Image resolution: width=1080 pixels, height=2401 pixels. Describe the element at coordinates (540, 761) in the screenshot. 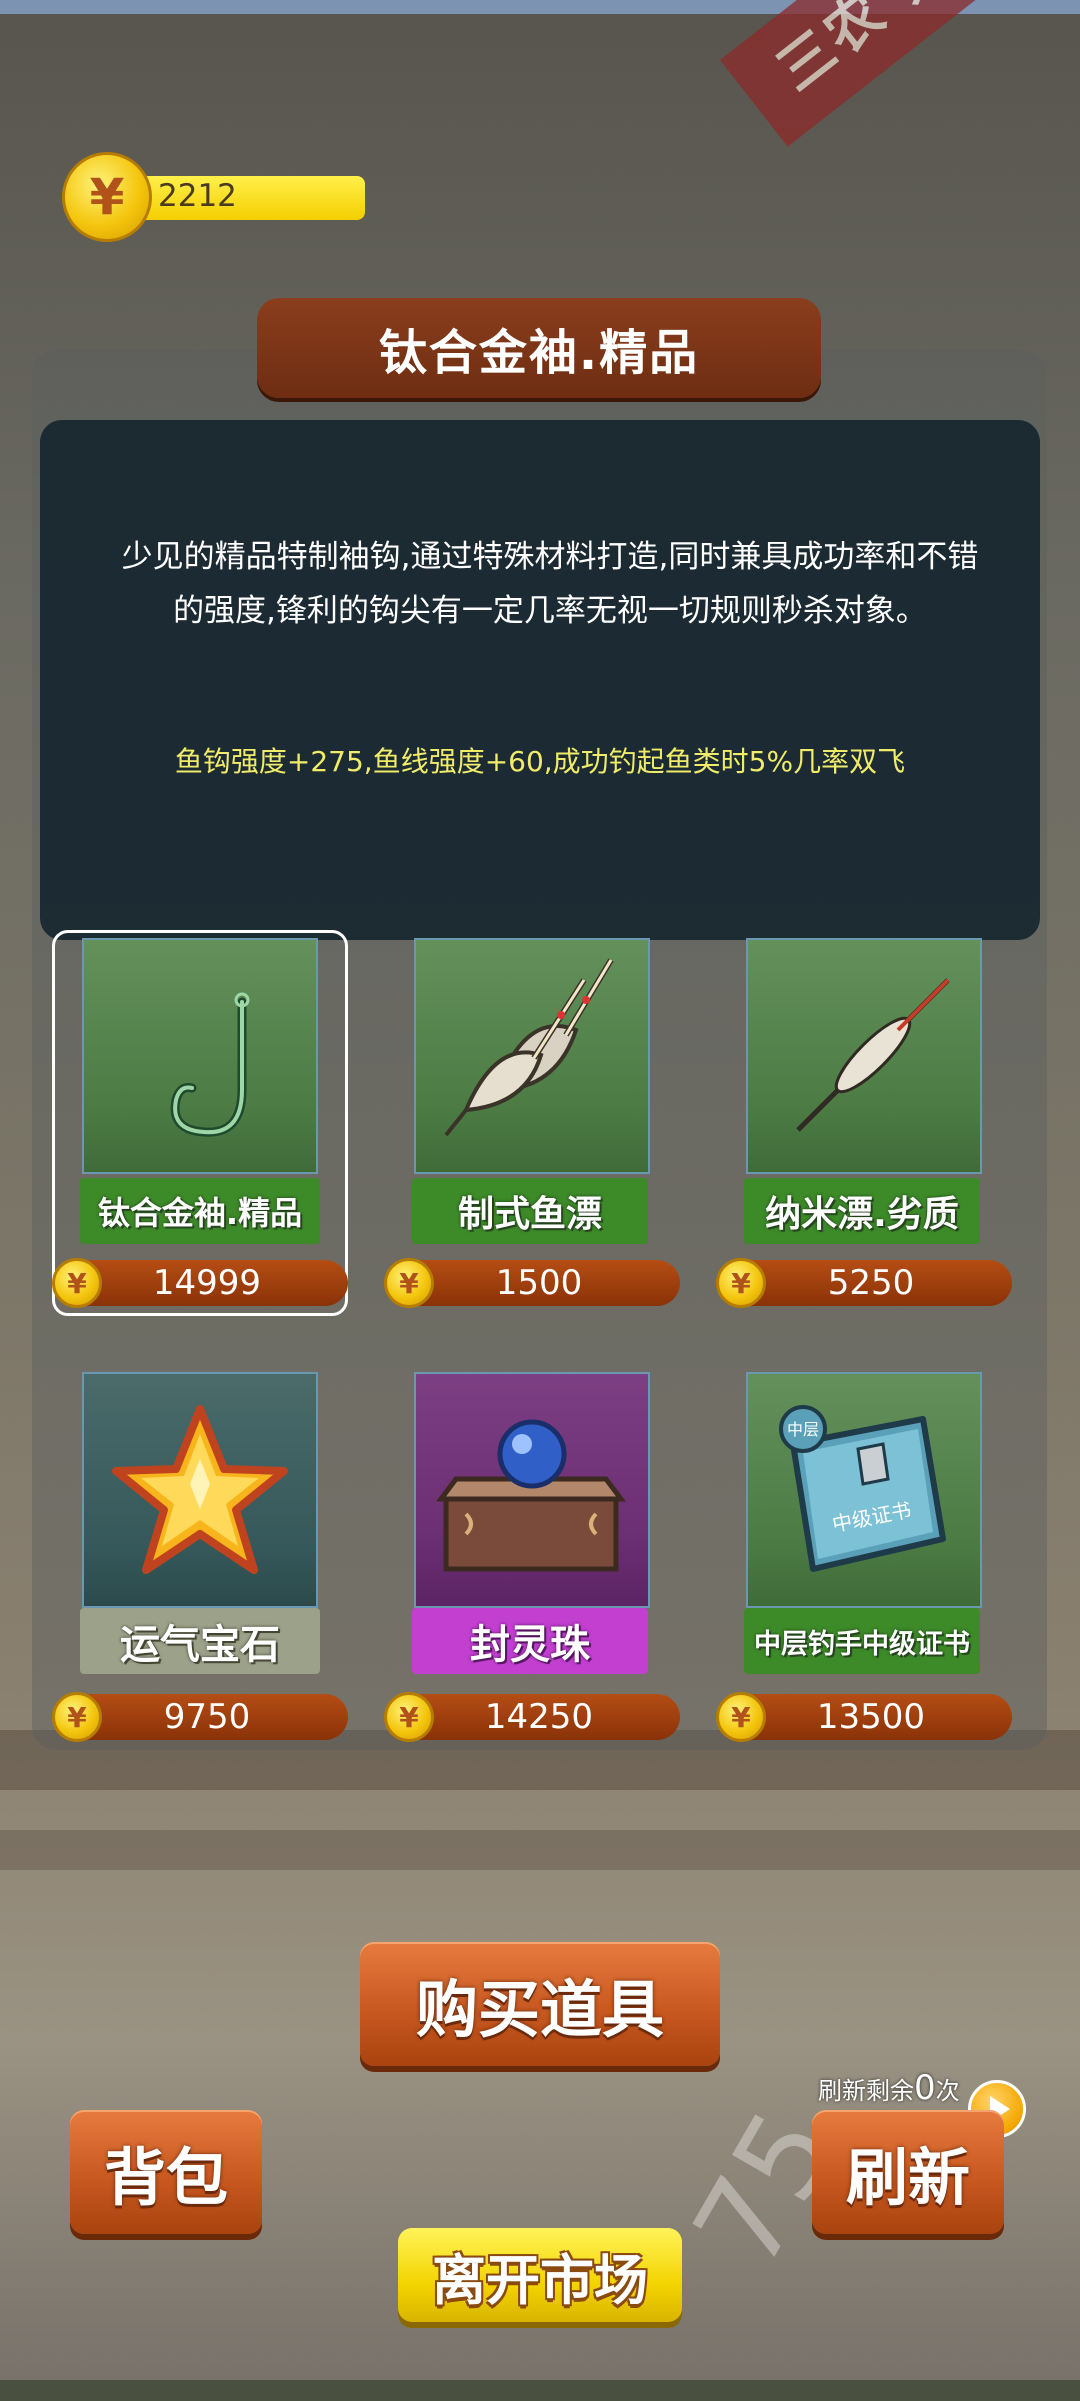

I see `item-effect: 鱼钩强度+275,鱼线强度+60,成功钓起鱼类时5%几率双飞` at that location.